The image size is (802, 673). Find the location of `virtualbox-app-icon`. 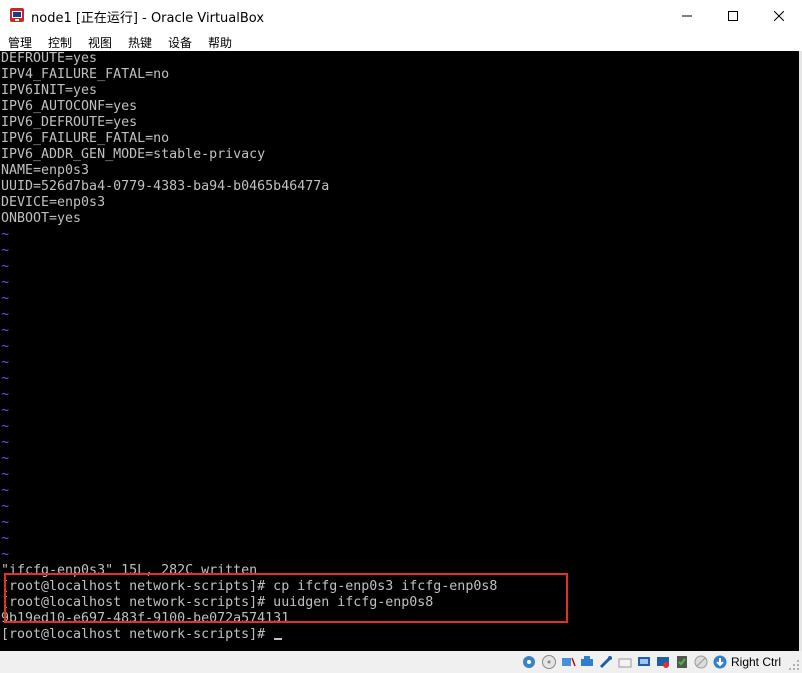

virtualbox-app-icon is located at coordinates (17, 15).